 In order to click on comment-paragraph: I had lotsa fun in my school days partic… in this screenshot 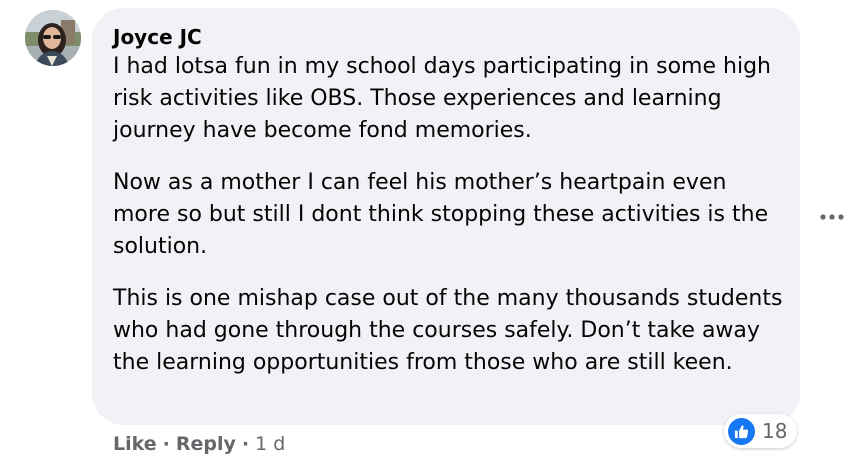, I will do `click(442, 98)`.